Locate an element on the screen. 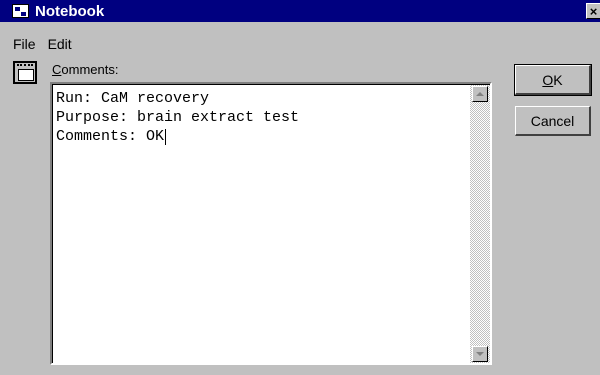 Image resolution: width=600 pixels, height=375 pixels. ok-button-label: K is located at coordinates (558, 79).